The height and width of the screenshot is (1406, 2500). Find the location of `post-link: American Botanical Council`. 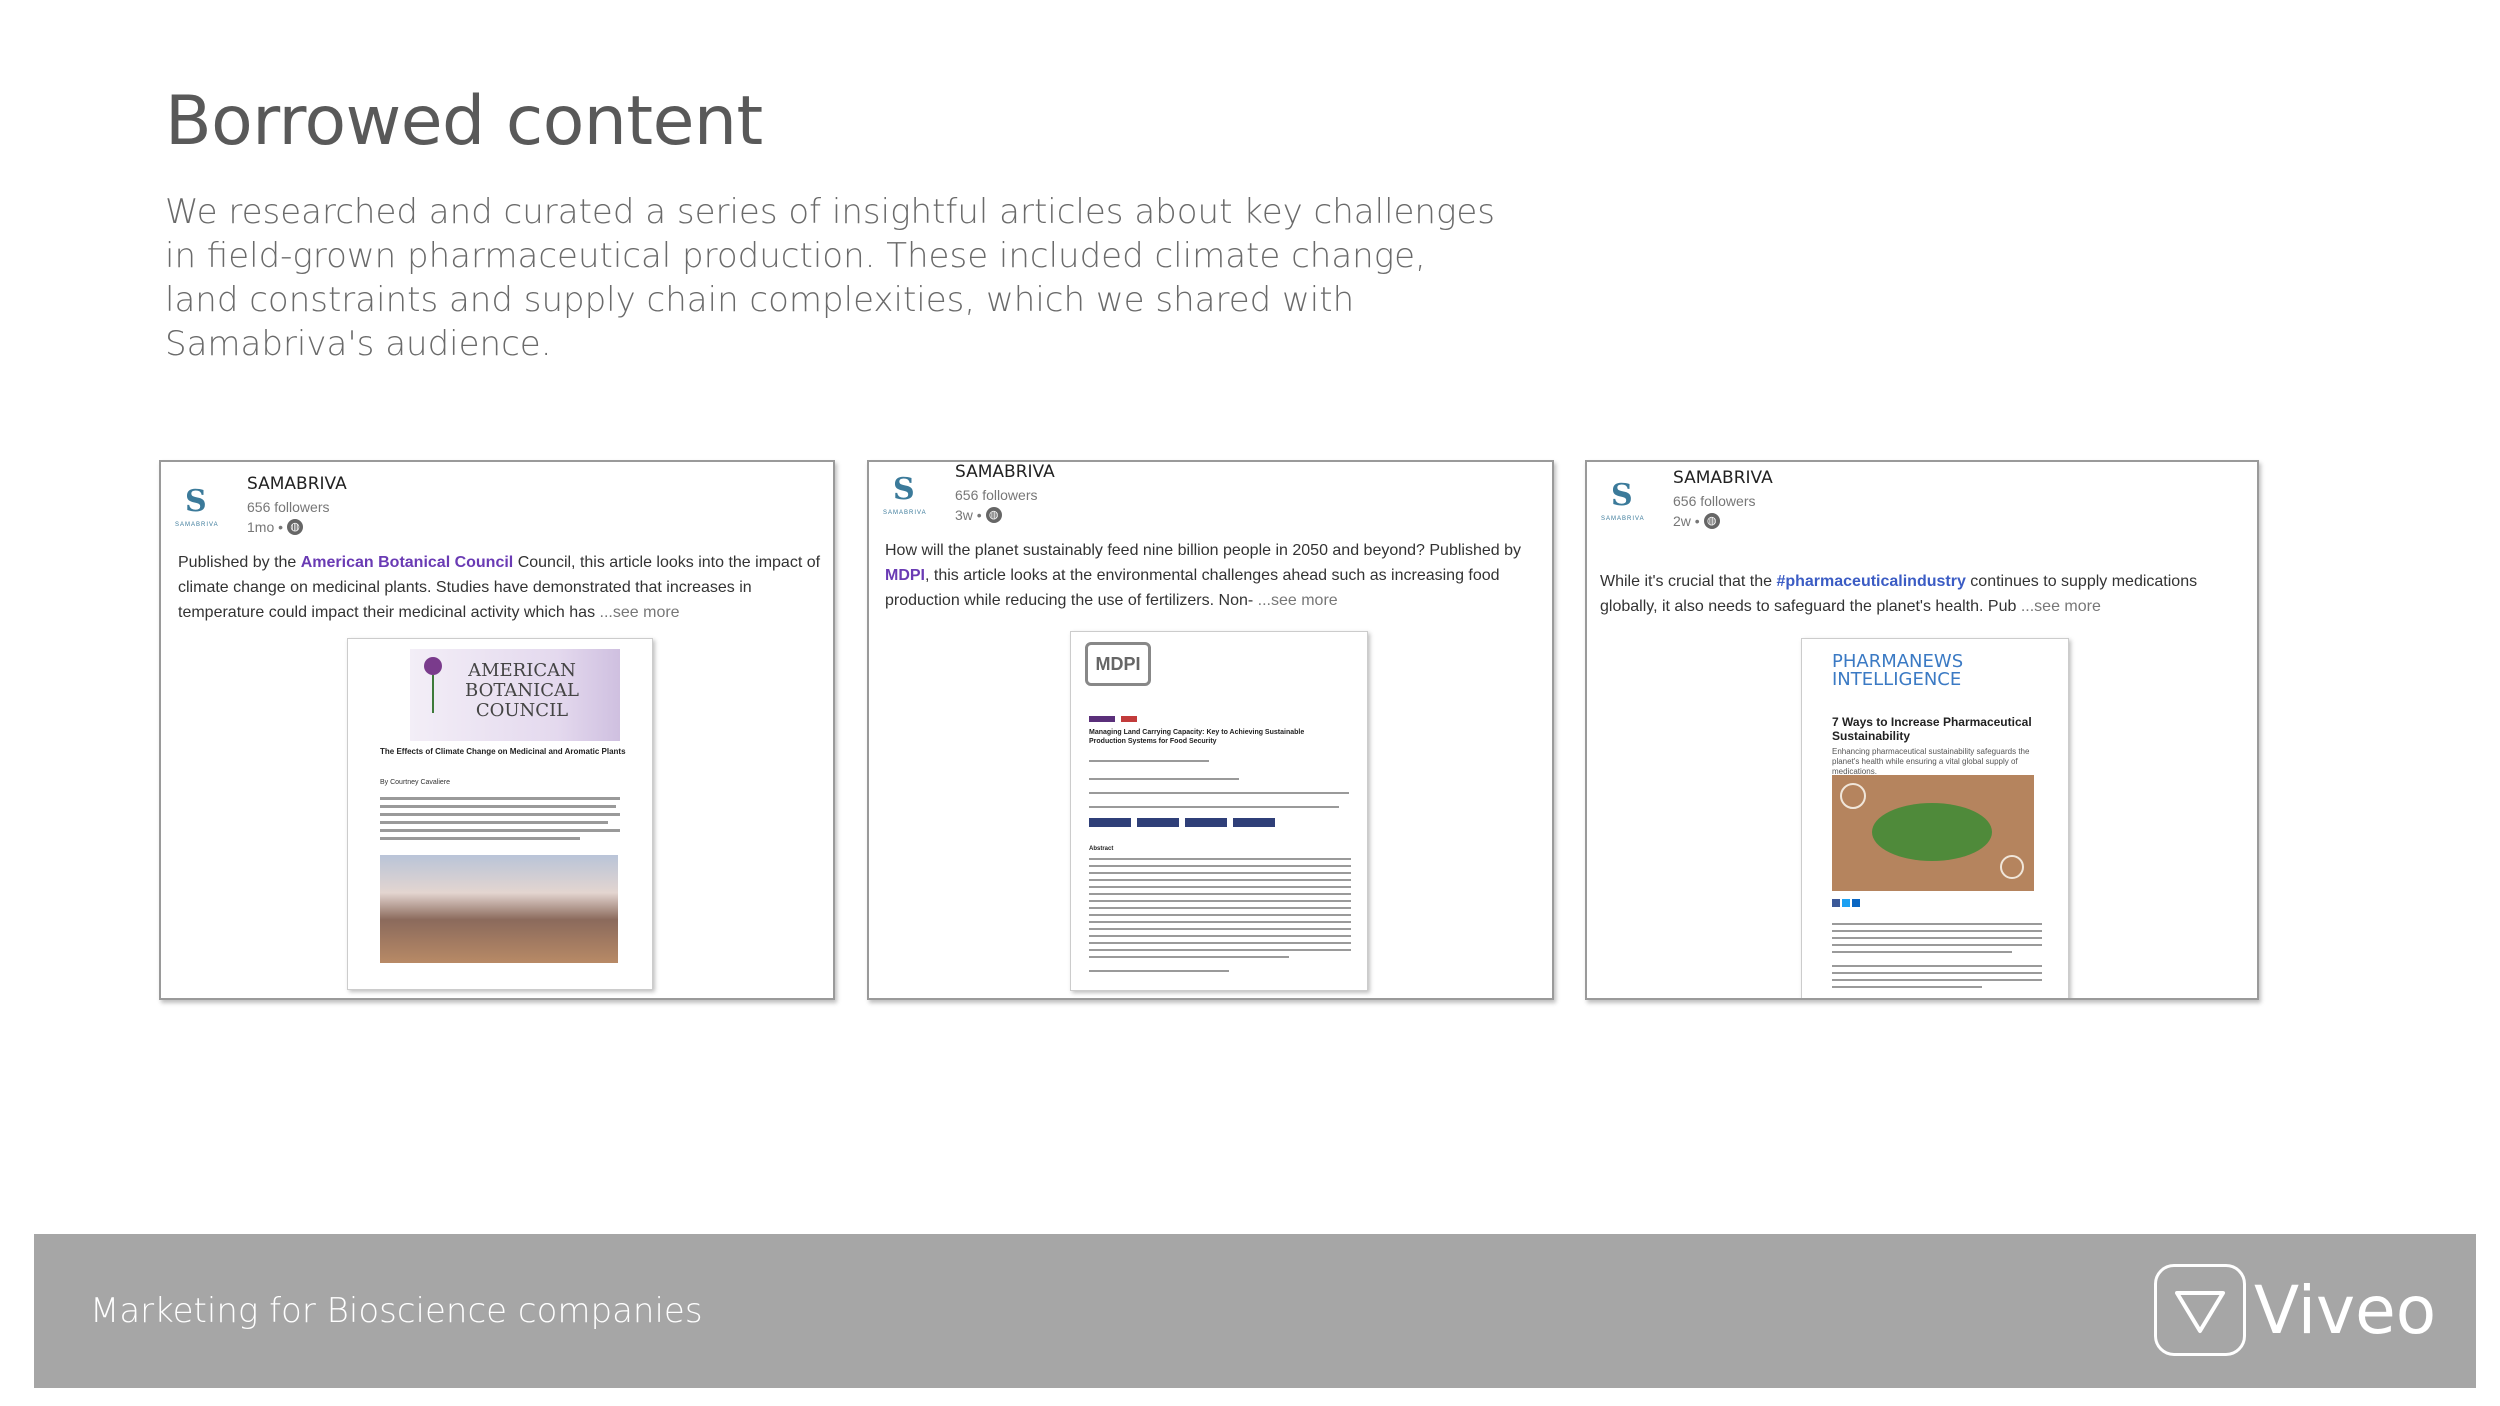

post-link: American Botanical Council is located at coordinates (407, 562).